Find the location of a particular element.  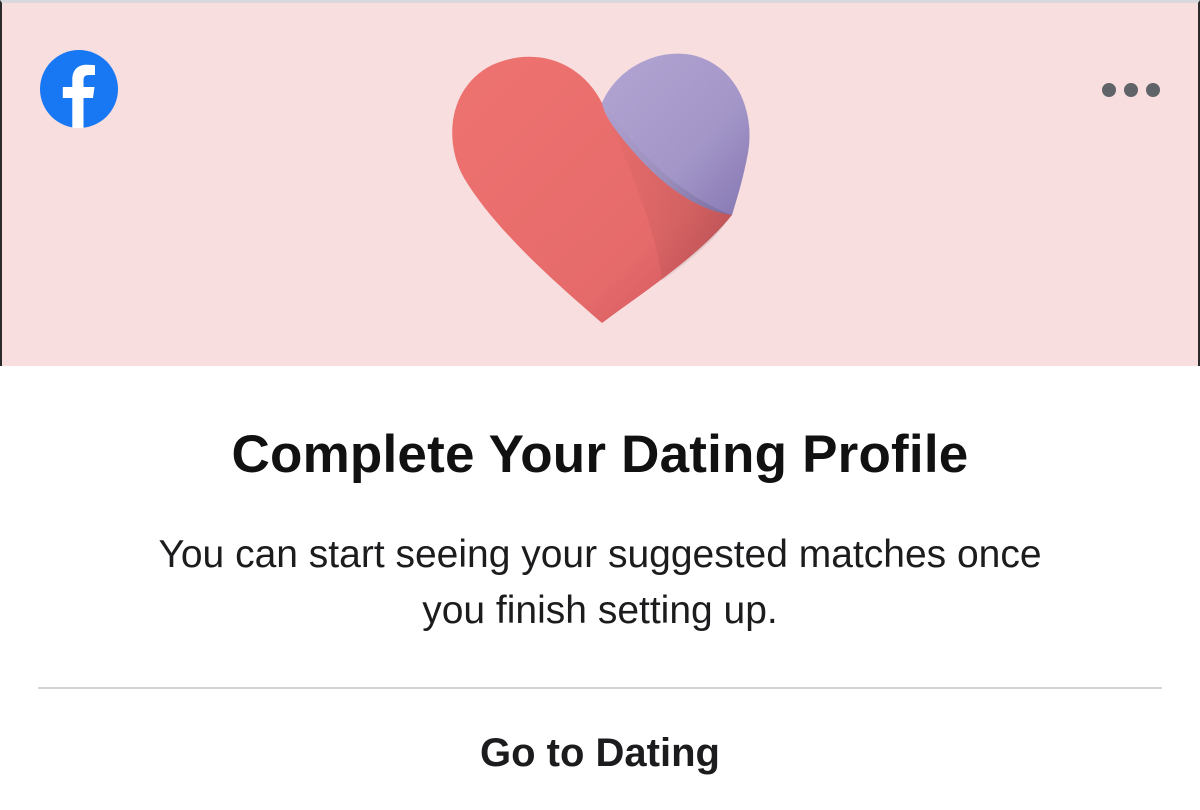

more-options-button is located at coordinates (1131, 90).